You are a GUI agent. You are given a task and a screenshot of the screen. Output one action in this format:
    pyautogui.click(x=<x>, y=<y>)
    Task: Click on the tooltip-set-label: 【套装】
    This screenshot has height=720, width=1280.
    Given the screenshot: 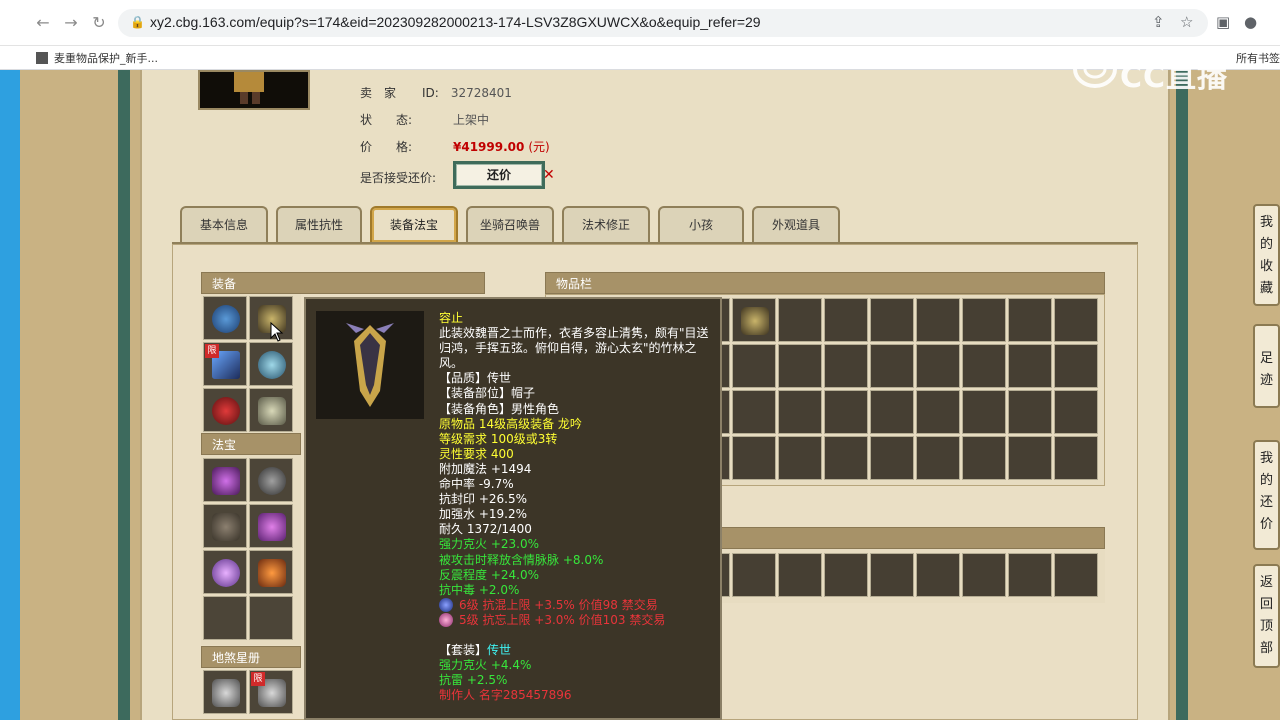 What is the action you would take?
    pyautogui.click(x=463, y=649)
    